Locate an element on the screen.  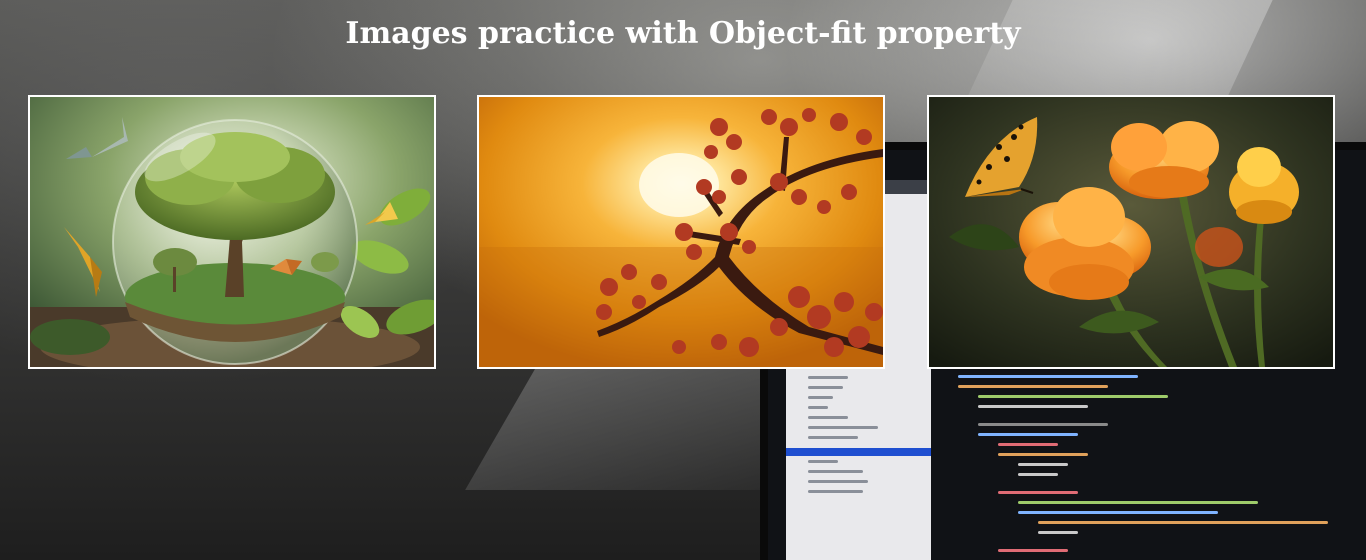
page-title: Images practice with Object-fit property is located at coordinates (683, 33).